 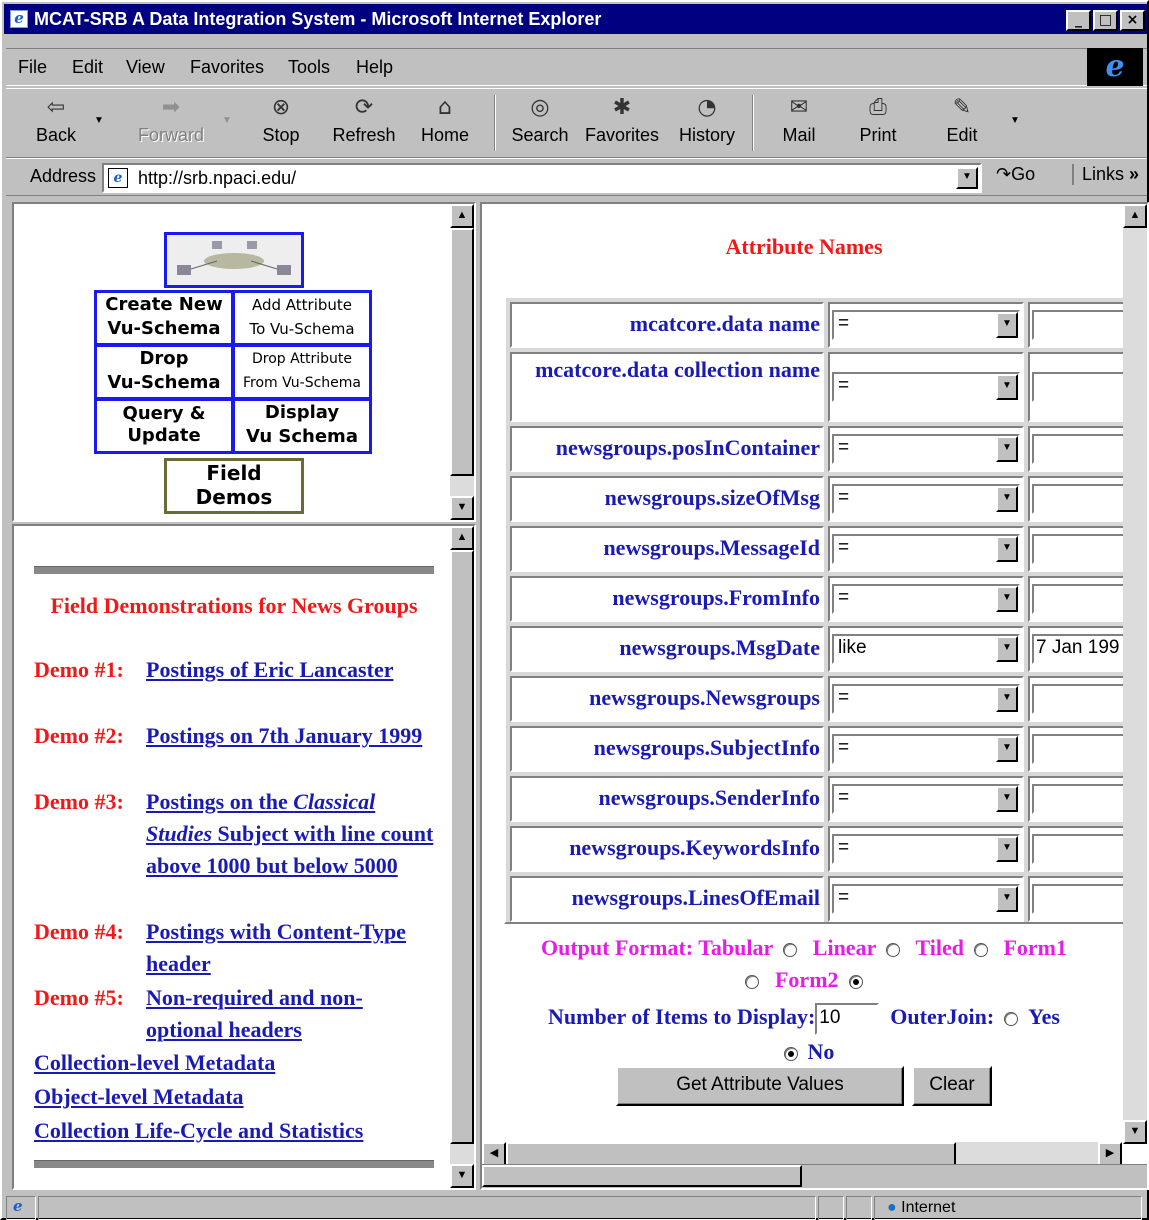 I want to click on refresh-button: ⟳ Refresh, so click(x=364, y=123).